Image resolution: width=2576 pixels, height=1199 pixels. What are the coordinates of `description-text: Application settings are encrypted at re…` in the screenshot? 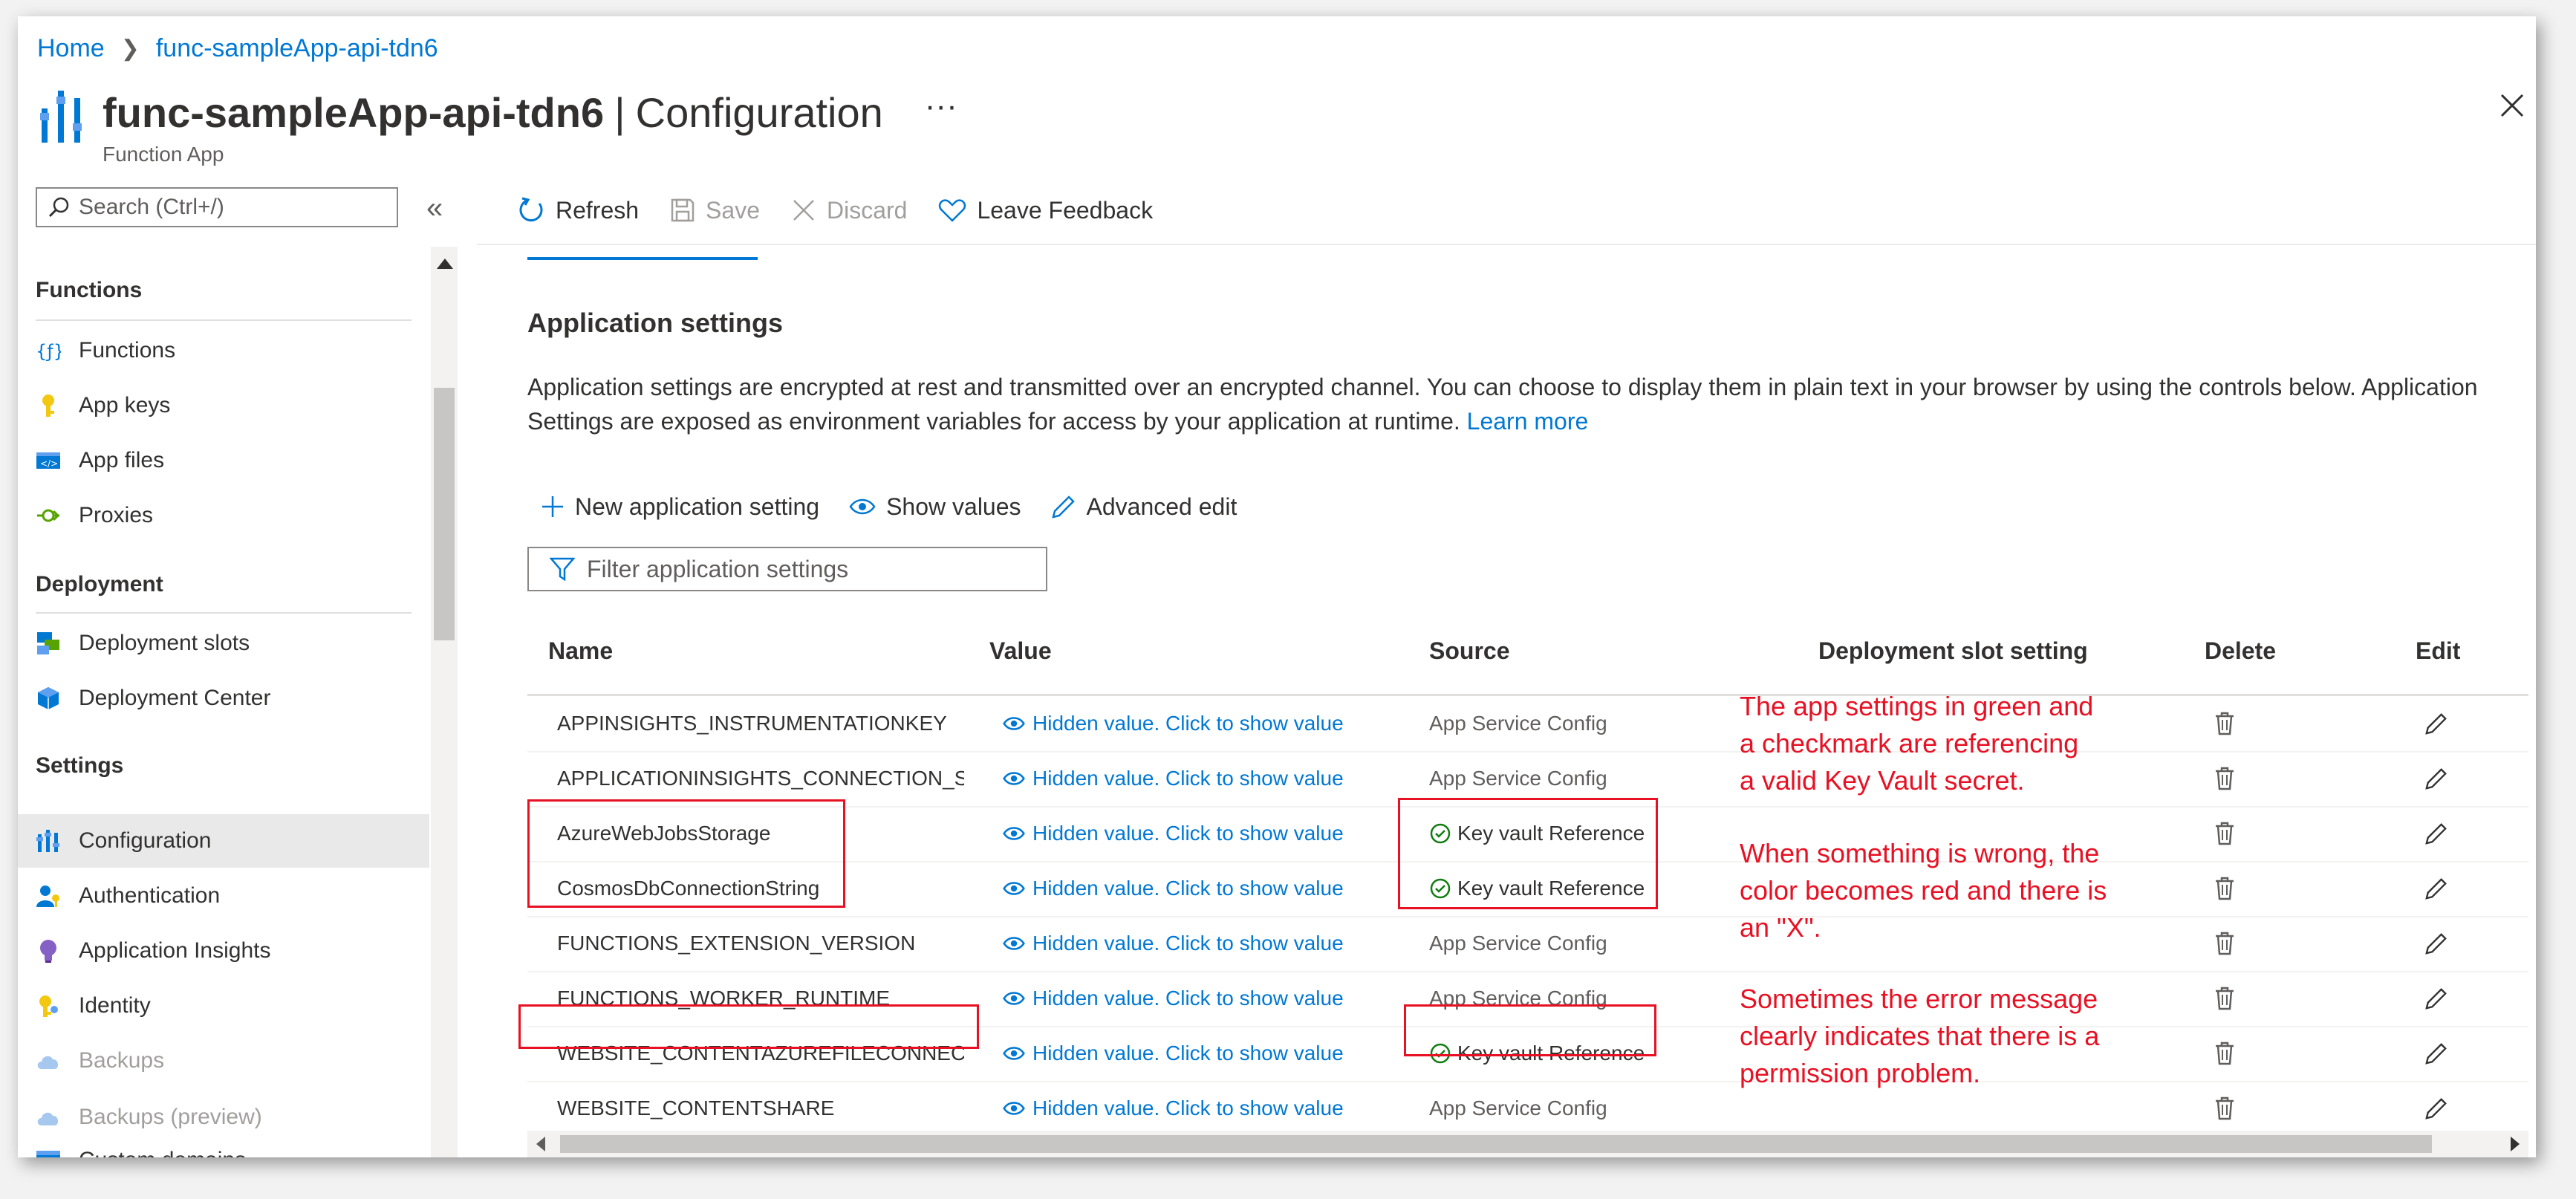 It's located at (1528, 404).